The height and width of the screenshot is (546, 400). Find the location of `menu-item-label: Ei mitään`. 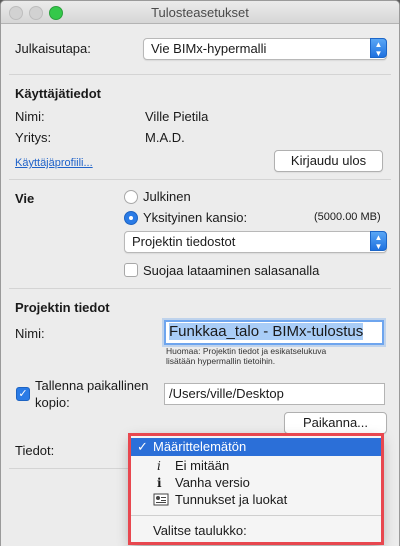

menu-item-label: Ei mitään is located at coordinates (202, 465).